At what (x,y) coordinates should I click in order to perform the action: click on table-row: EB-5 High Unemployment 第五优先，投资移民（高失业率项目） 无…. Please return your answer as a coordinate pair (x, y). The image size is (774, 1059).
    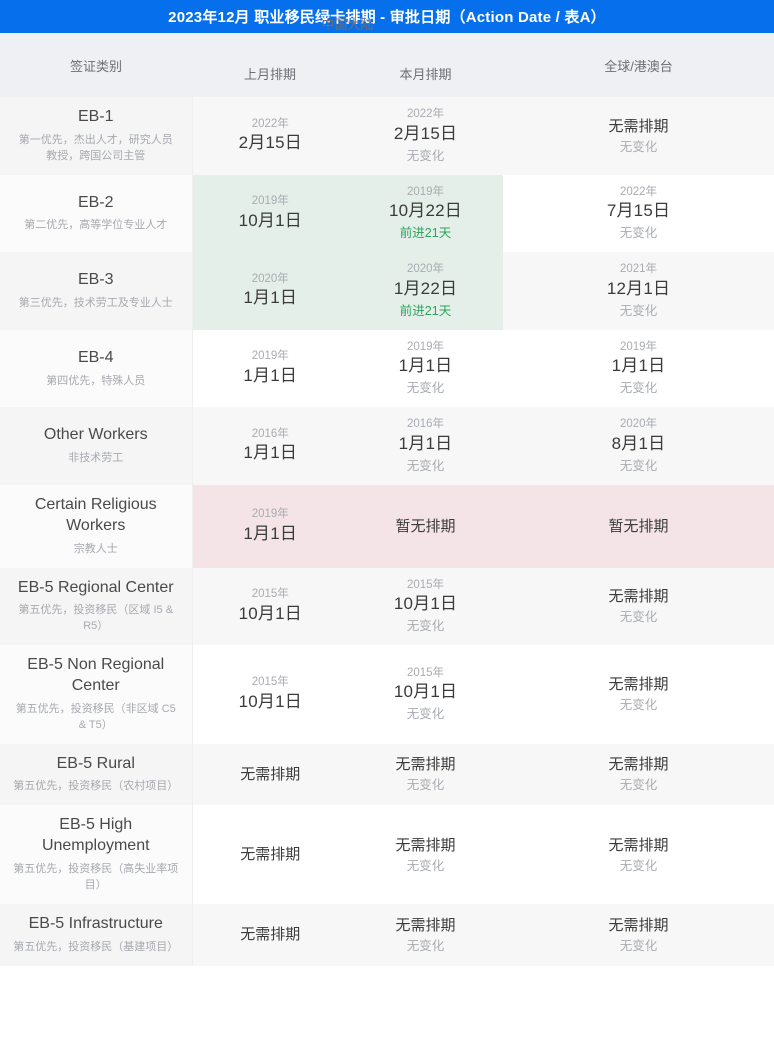
    Looking at the image, I should click on (387, 854).